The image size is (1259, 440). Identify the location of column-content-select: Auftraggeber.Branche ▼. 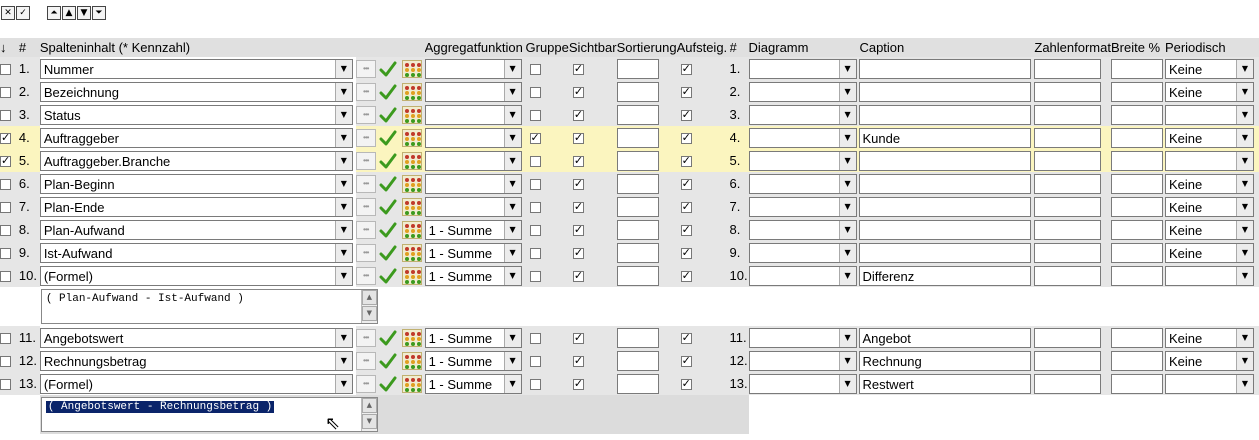
(196, 160).